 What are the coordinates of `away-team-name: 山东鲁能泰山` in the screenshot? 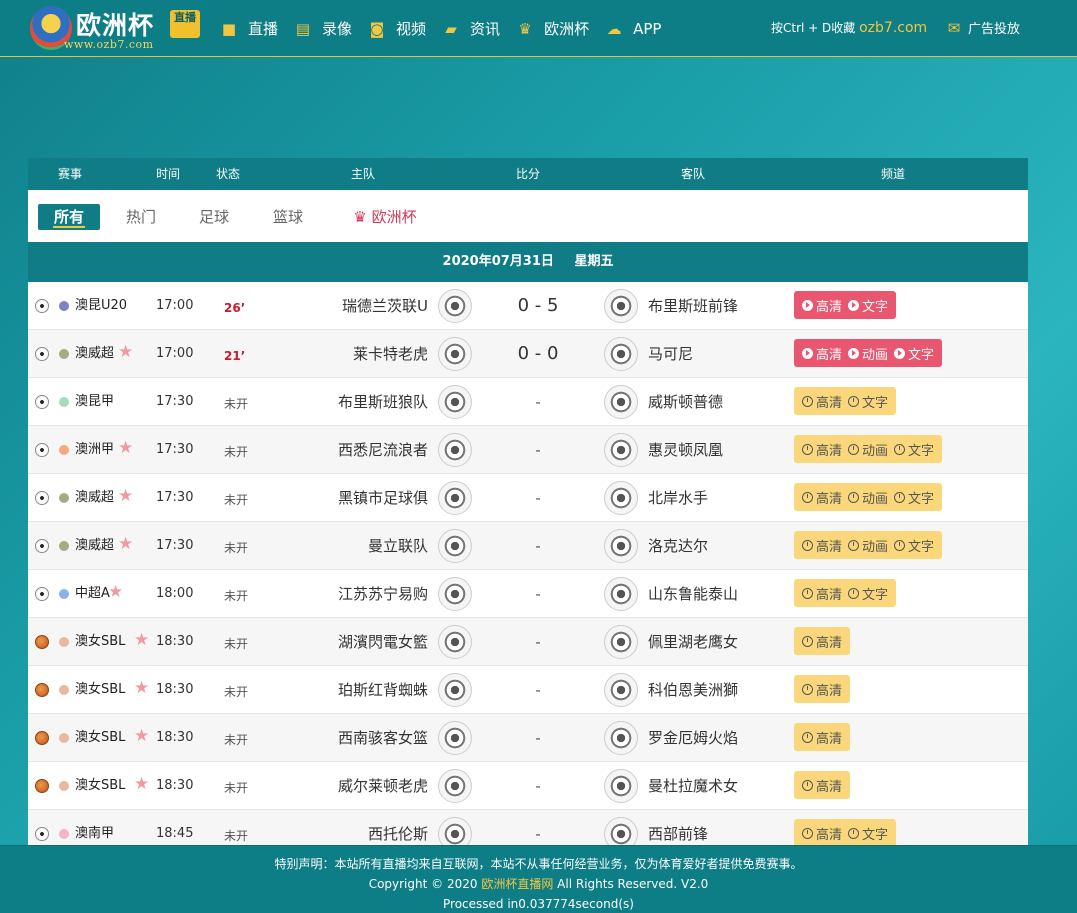 It's located at (718, 594).